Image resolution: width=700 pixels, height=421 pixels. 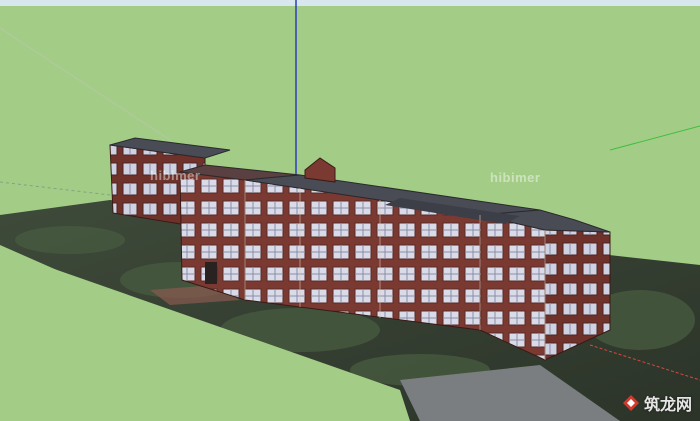 I want to click on watermark-right: hibimer, so click(x=515, y=177).